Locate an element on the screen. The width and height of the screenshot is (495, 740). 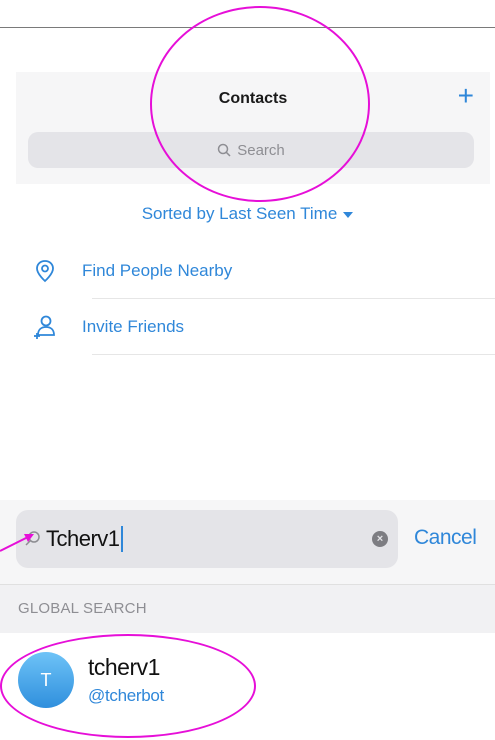
search-input: Tcherv1 × is located at coordinates (207, 539).